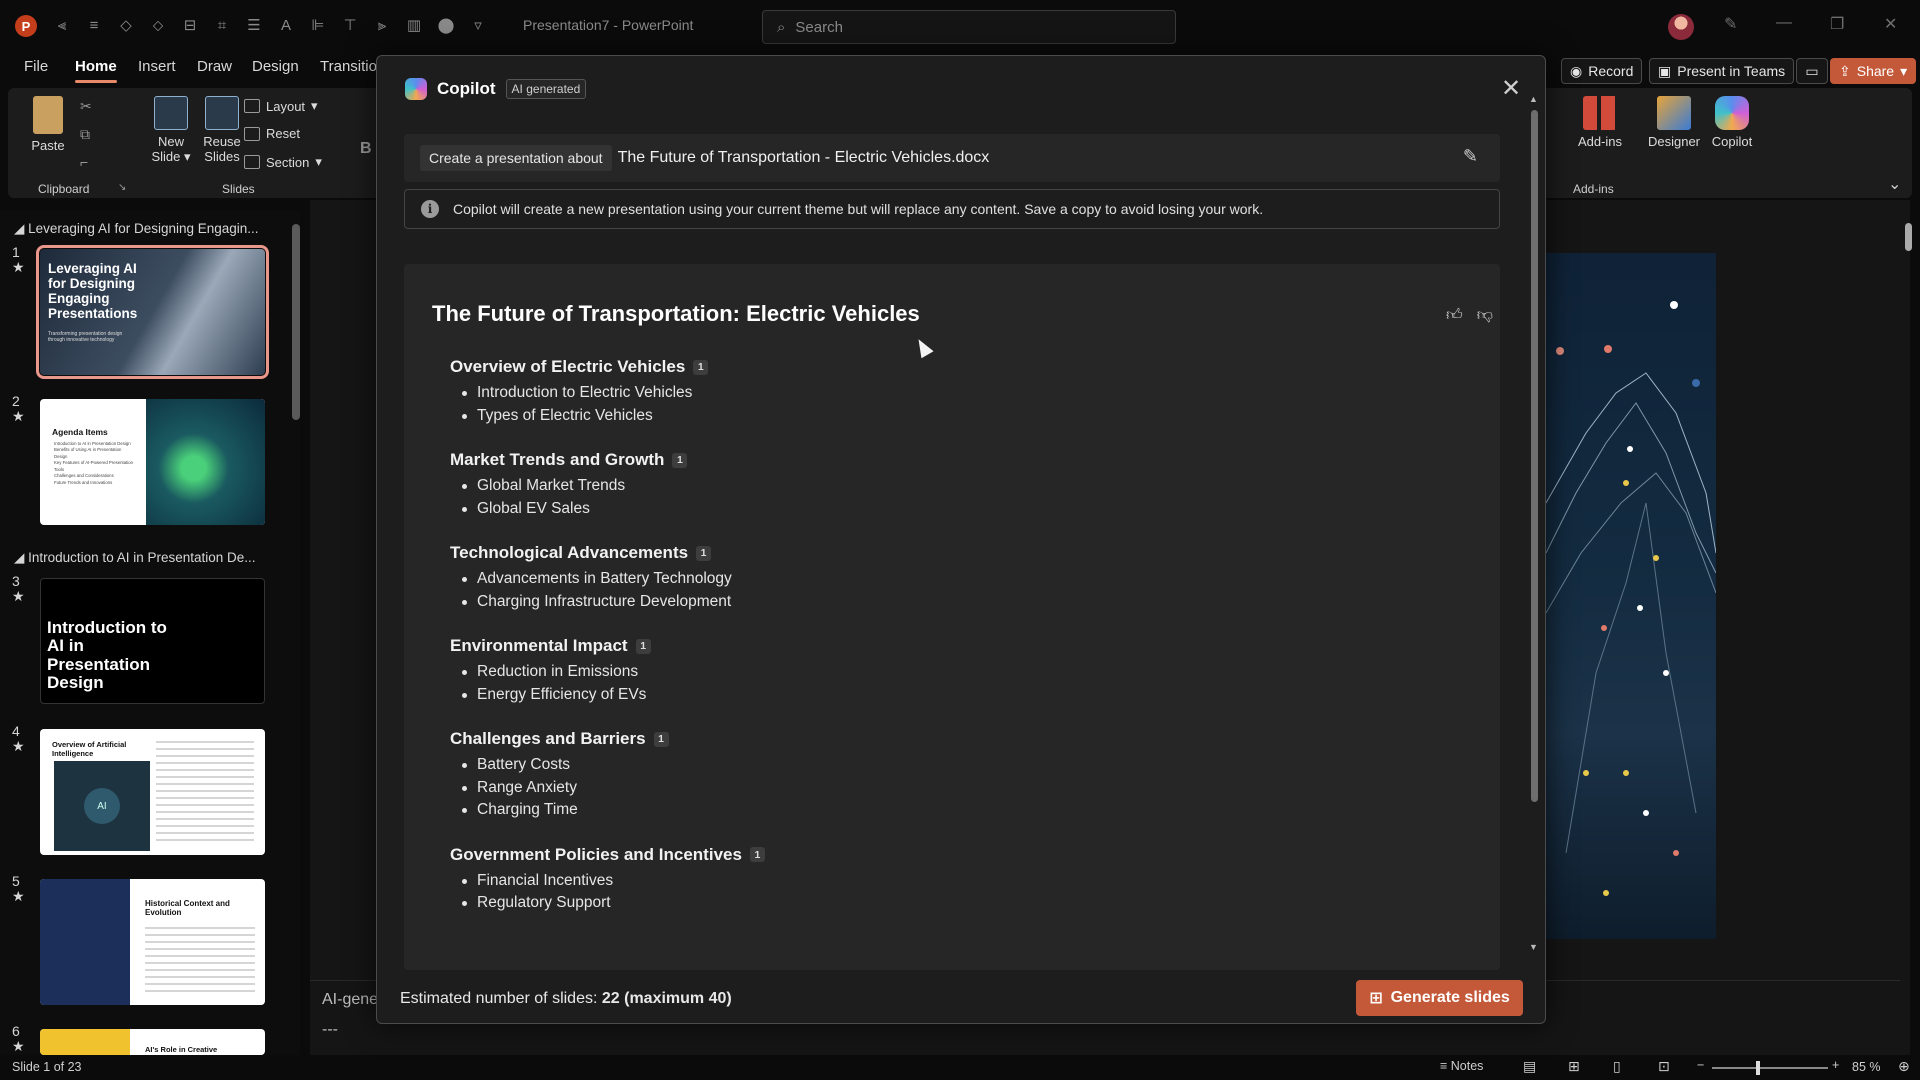  I want to click on close-window-icon: ✕, so click(1890, 24).